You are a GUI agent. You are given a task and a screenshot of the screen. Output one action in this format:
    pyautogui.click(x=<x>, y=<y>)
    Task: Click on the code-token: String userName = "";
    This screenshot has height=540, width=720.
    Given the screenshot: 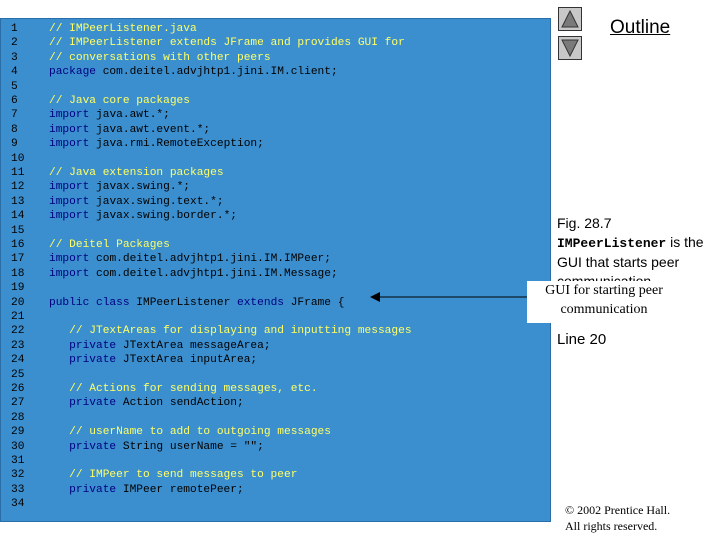 What is the action you would take?
    pyautogui.click(x=190, y=446)
    